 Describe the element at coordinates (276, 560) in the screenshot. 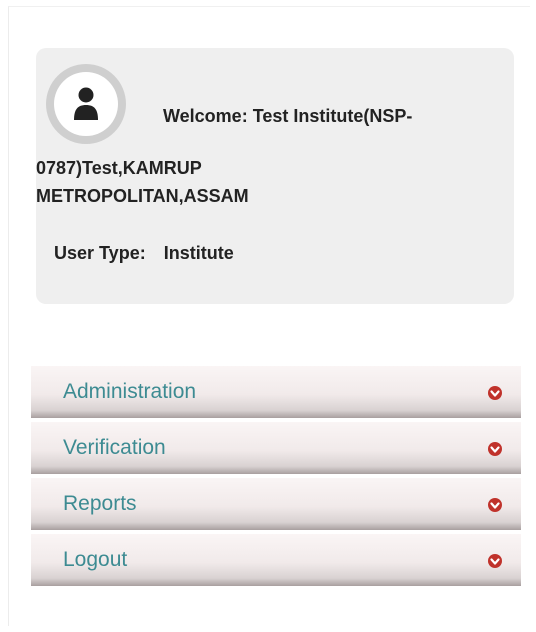

I see `menu-item-logout: Logout` at that location.